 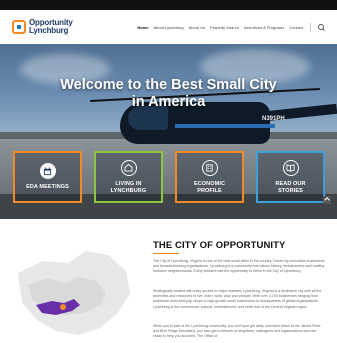 What do you see at coordinates (264, 27) in the screenshot?
I see `nav-incentives-programs: Incentives & Programs` at bounding box center [264, 27].